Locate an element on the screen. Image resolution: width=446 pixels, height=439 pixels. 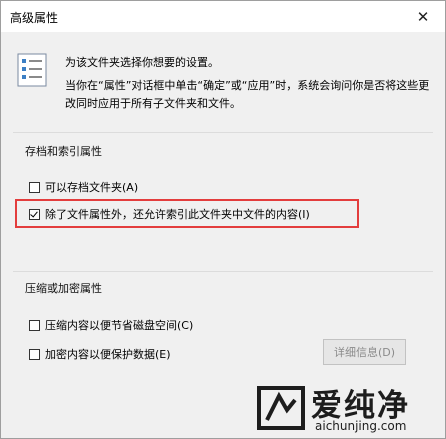
index-checkbox-row: 除了文件属性外，还允许索引此文件夹中文件的内容(I) is located at coordinates (169, 214).